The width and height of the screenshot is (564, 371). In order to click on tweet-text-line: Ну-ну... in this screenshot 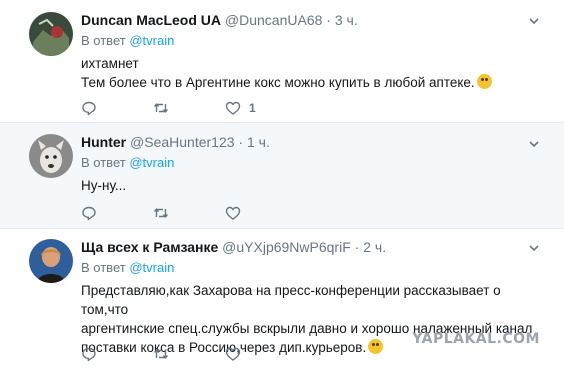, I will do `click(104, 185)`.